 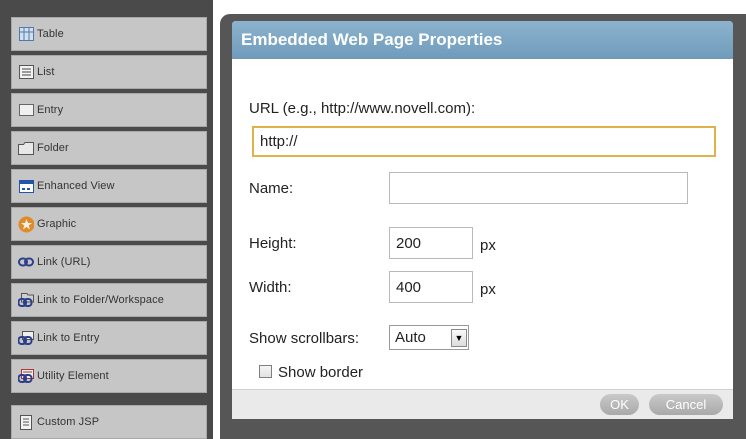 What do you see at coordinates (538, 188) in the screenshot?
I see `name-input` at bounding box center [538, 188].